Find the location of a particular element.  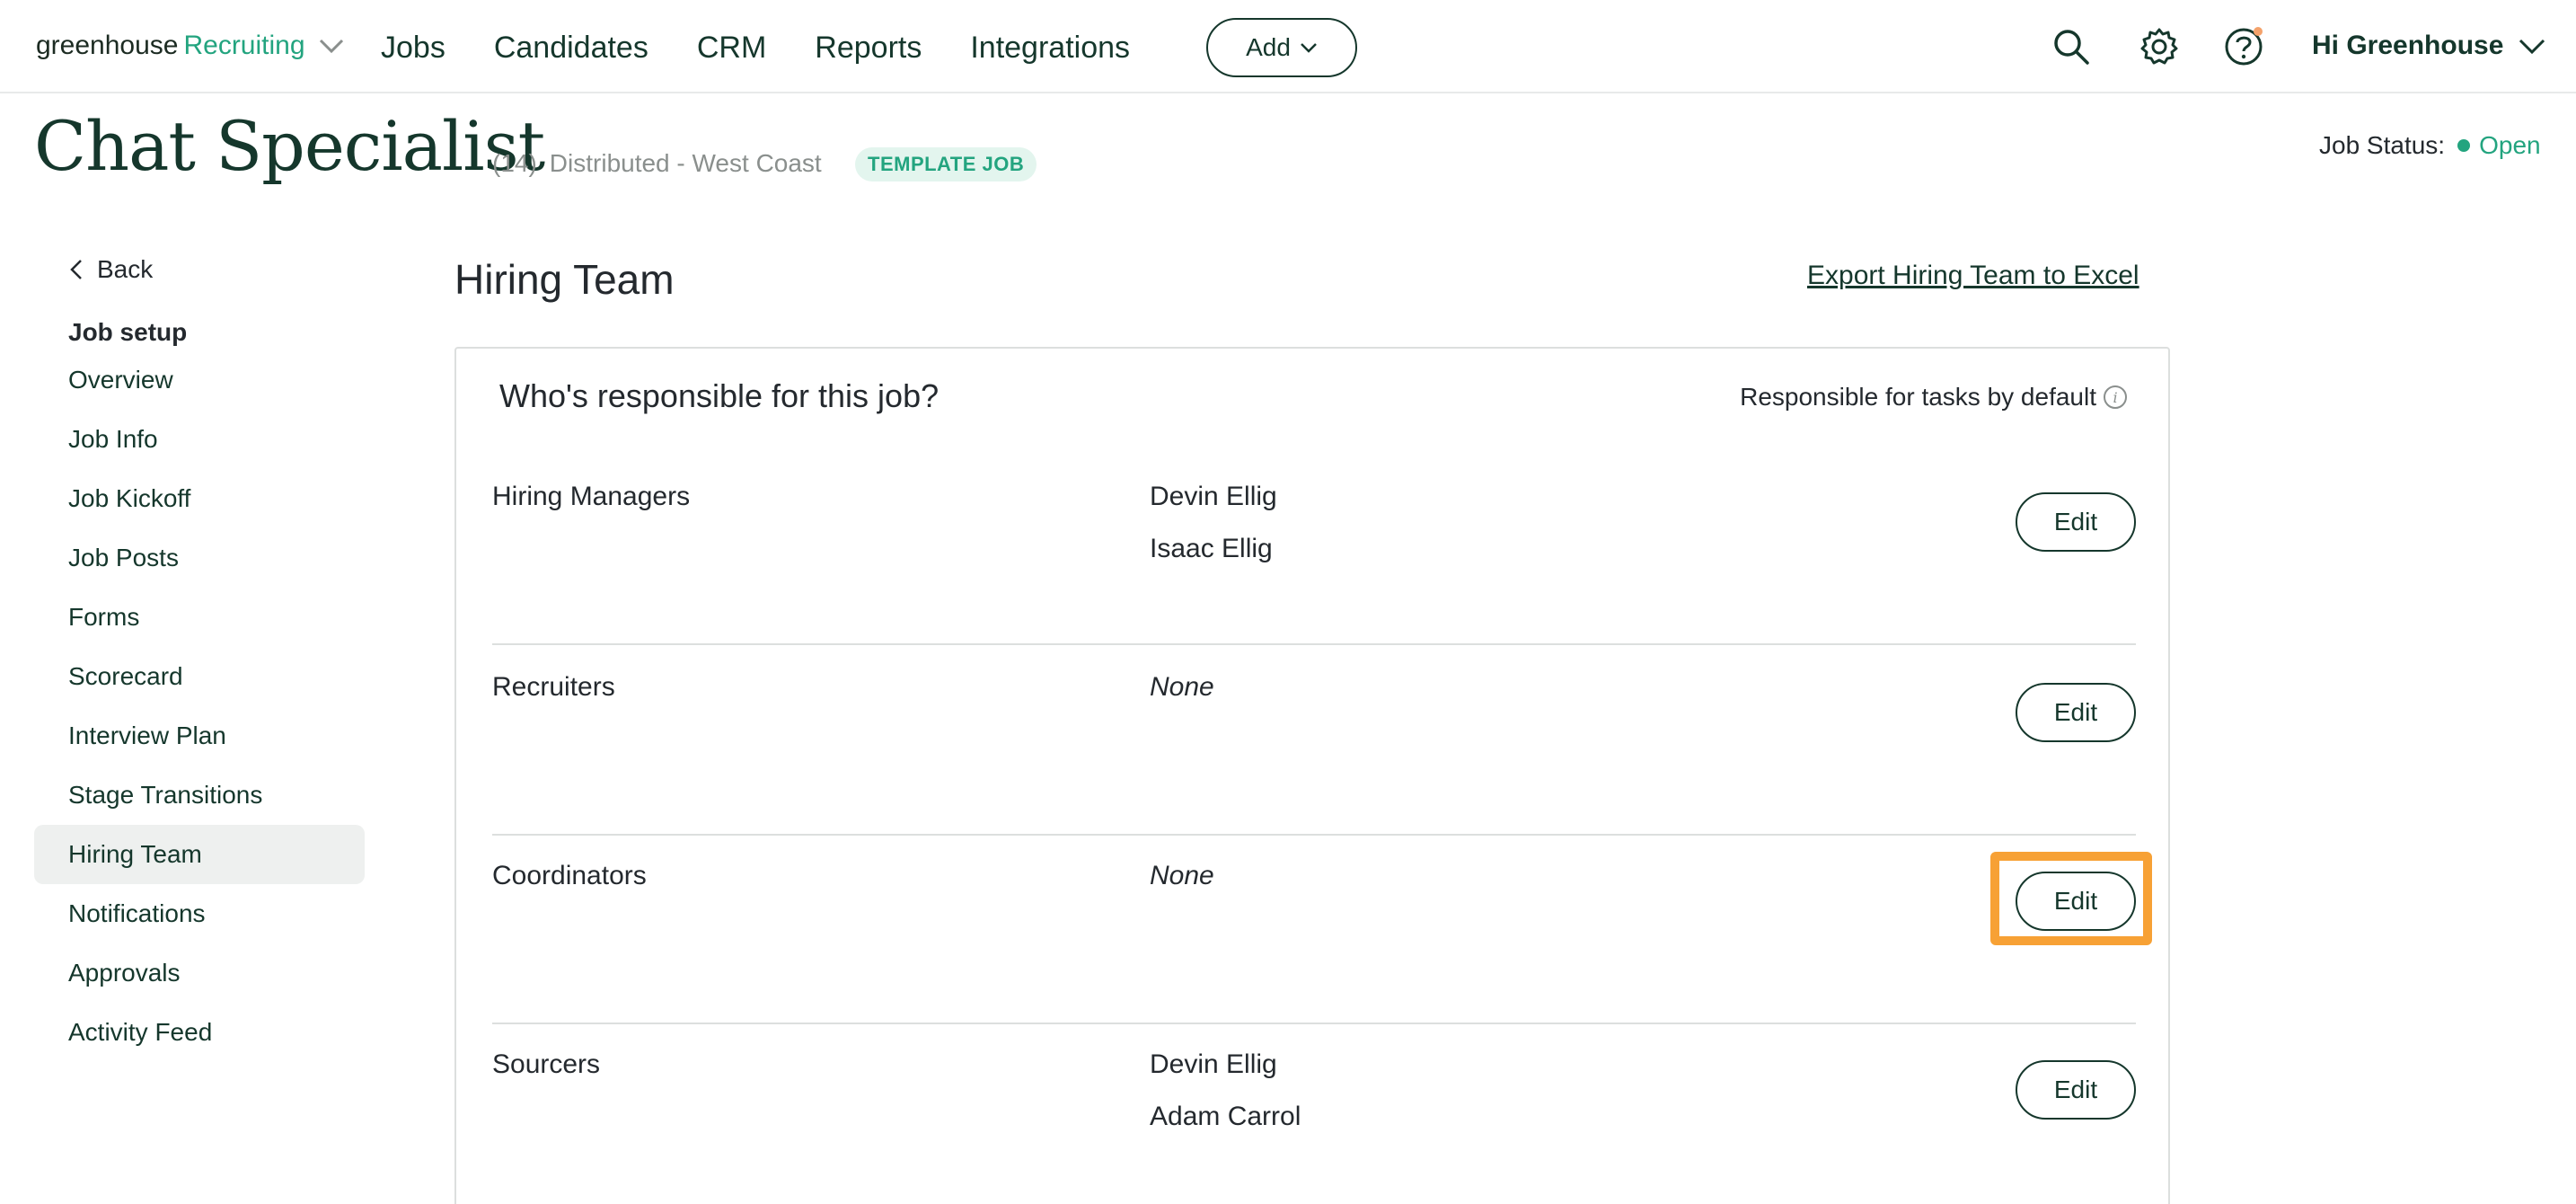

nav-crm: CRM is located at coordinates (731, 48).